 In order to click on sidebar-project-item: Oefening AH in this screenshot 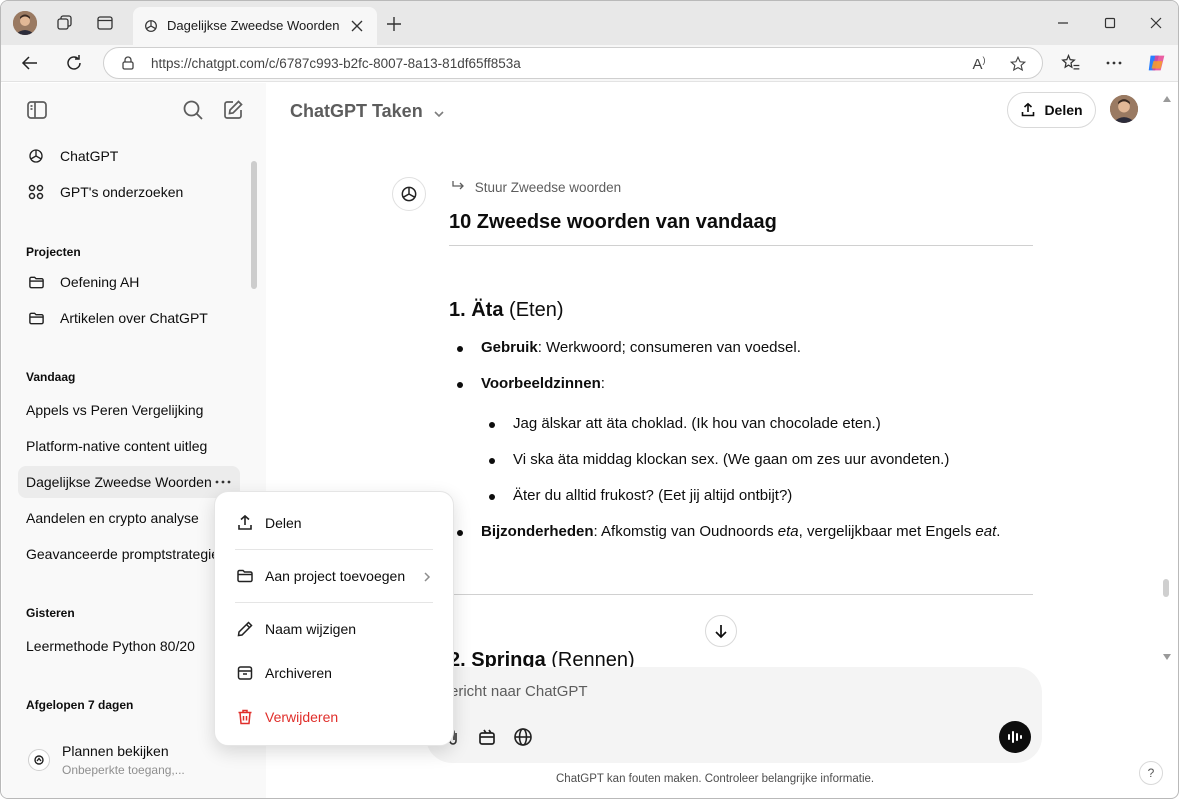, I will do `click(129, 282)`.